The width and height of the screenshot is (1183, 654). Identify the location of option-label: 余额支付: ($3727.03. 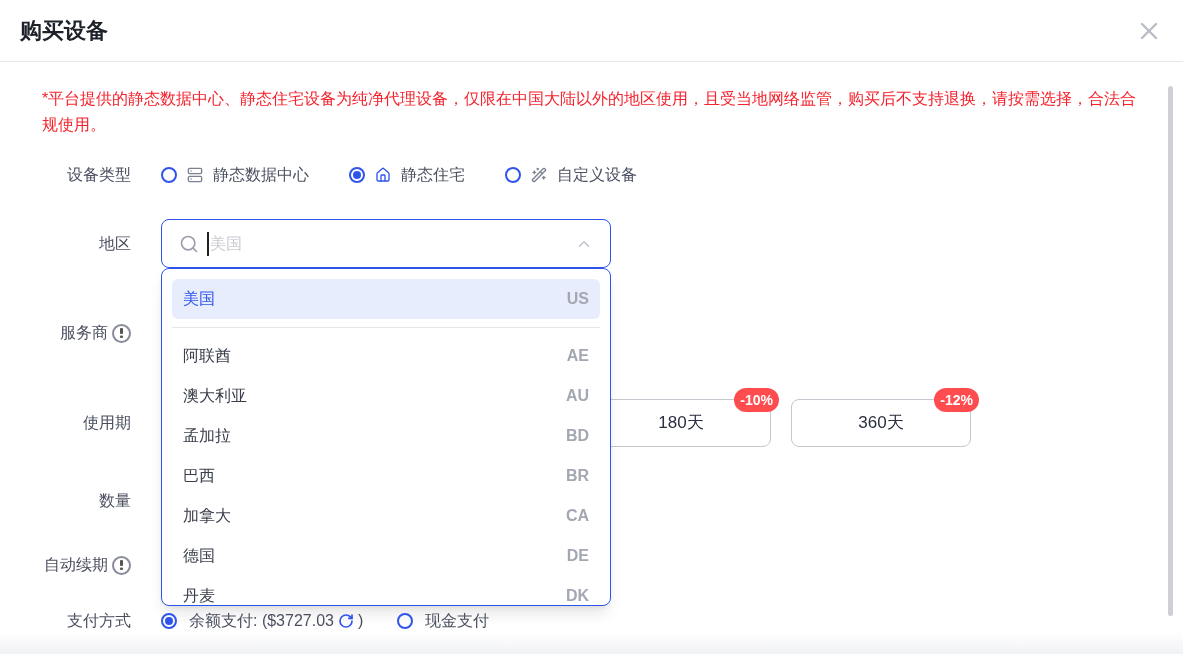
(261, 621).